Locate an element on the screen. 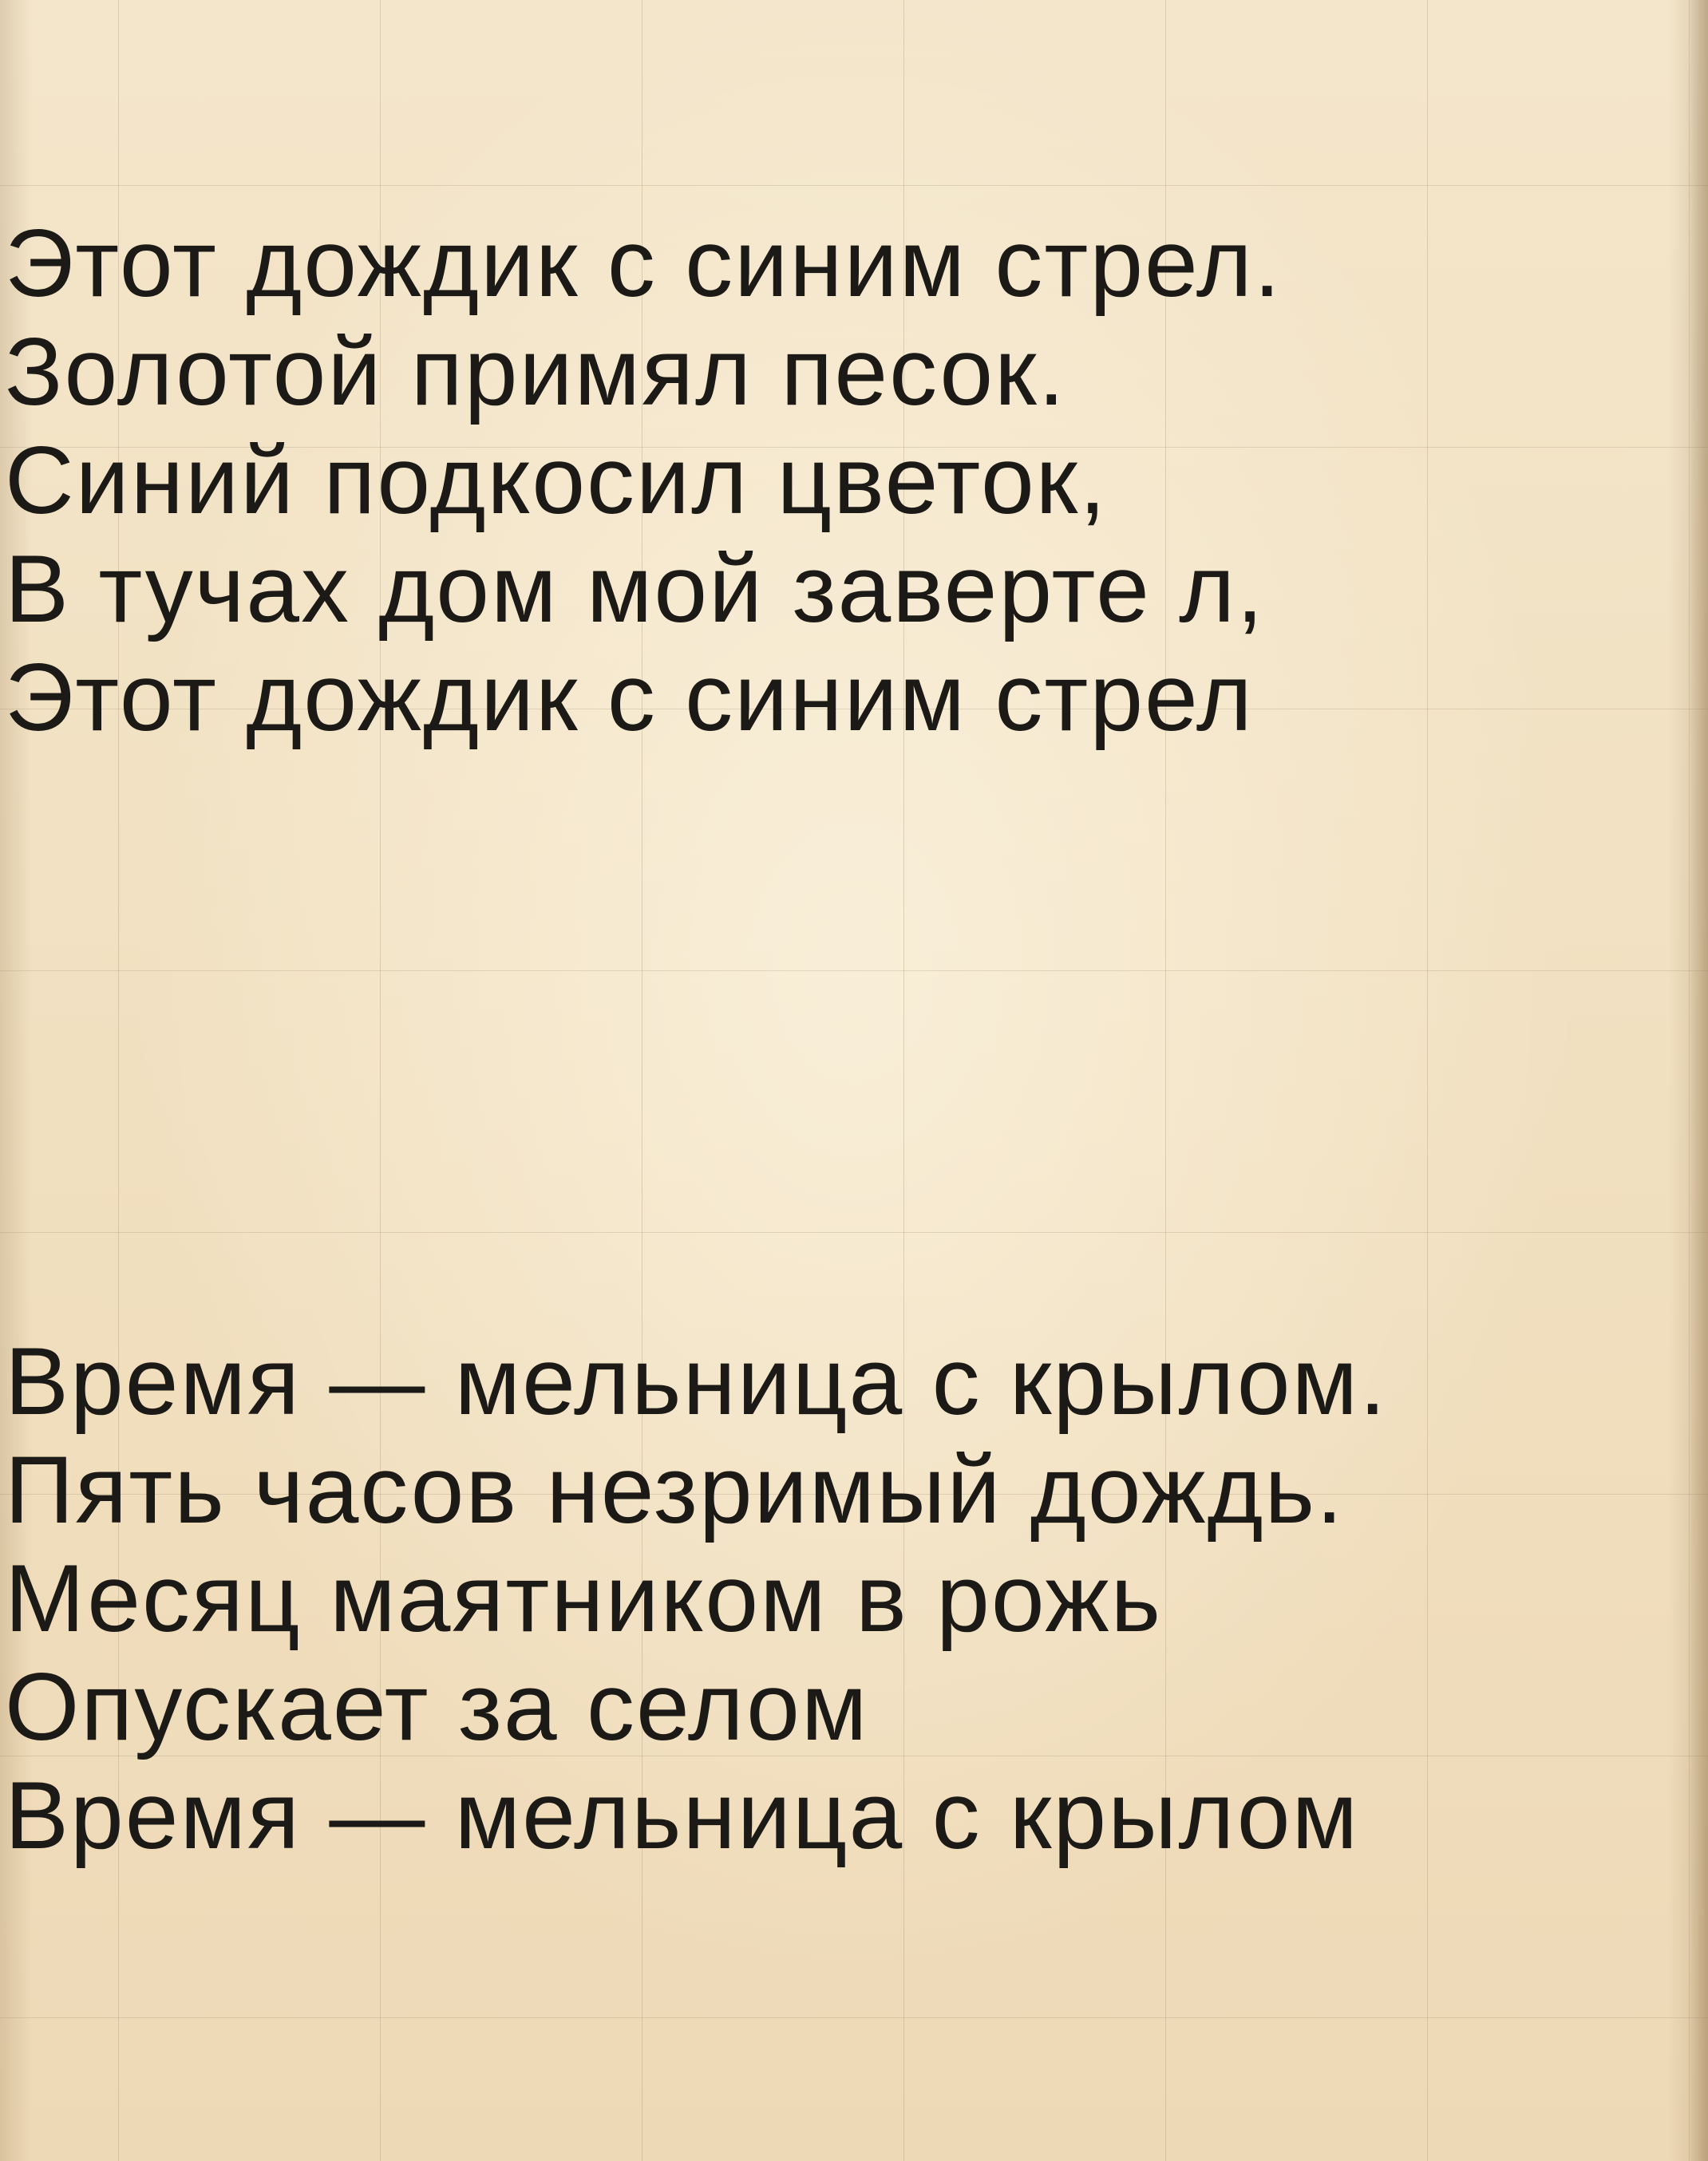 The height and width of the screenshot is (2161, 1708). stanza-1-line-2: Золотой примял песок. is located at coordinates (536, 372).